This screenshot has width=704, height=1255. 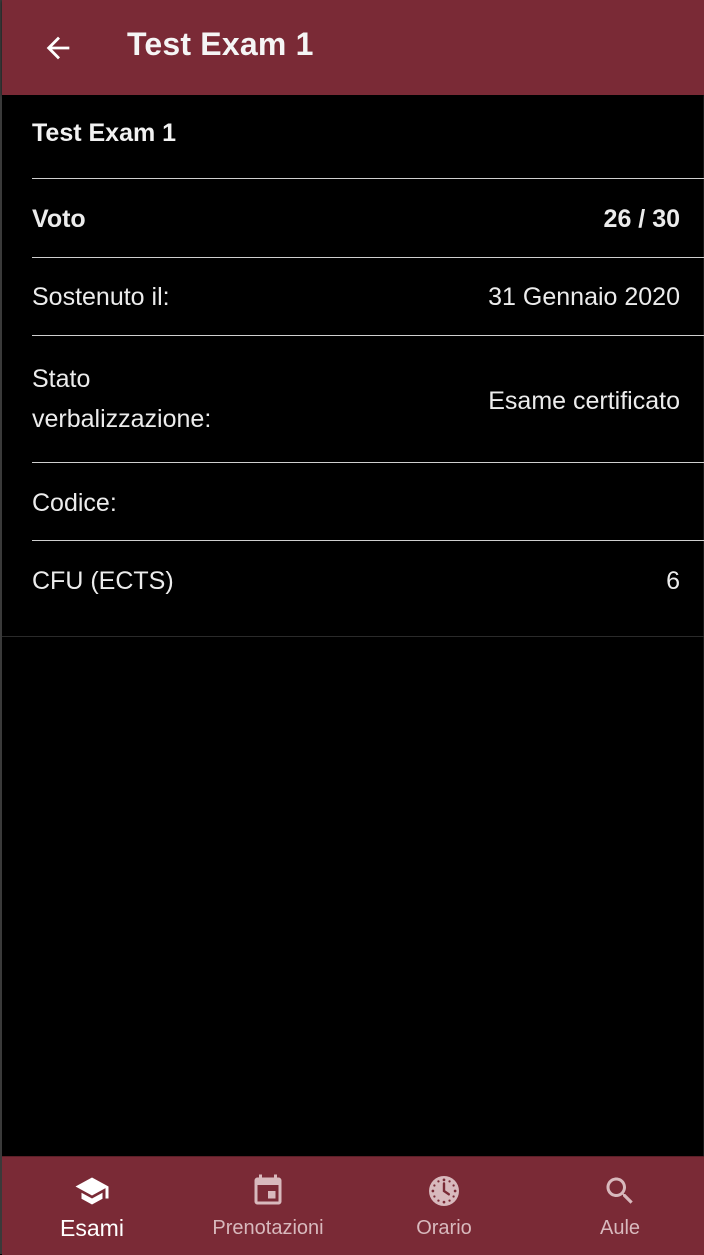 I want to click on date-label: Sostenuto il:, so click(x=101, y=297).